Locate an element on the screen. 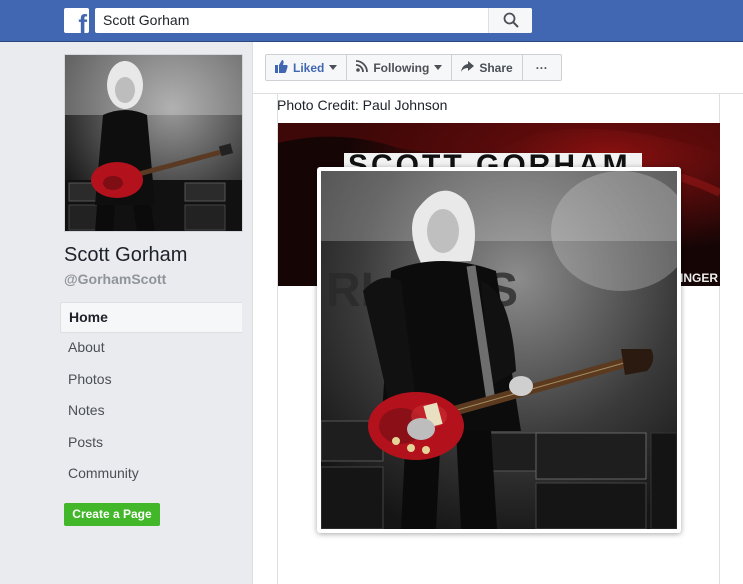  nav-item-notes: Notes is located at coordinates (151, 411).